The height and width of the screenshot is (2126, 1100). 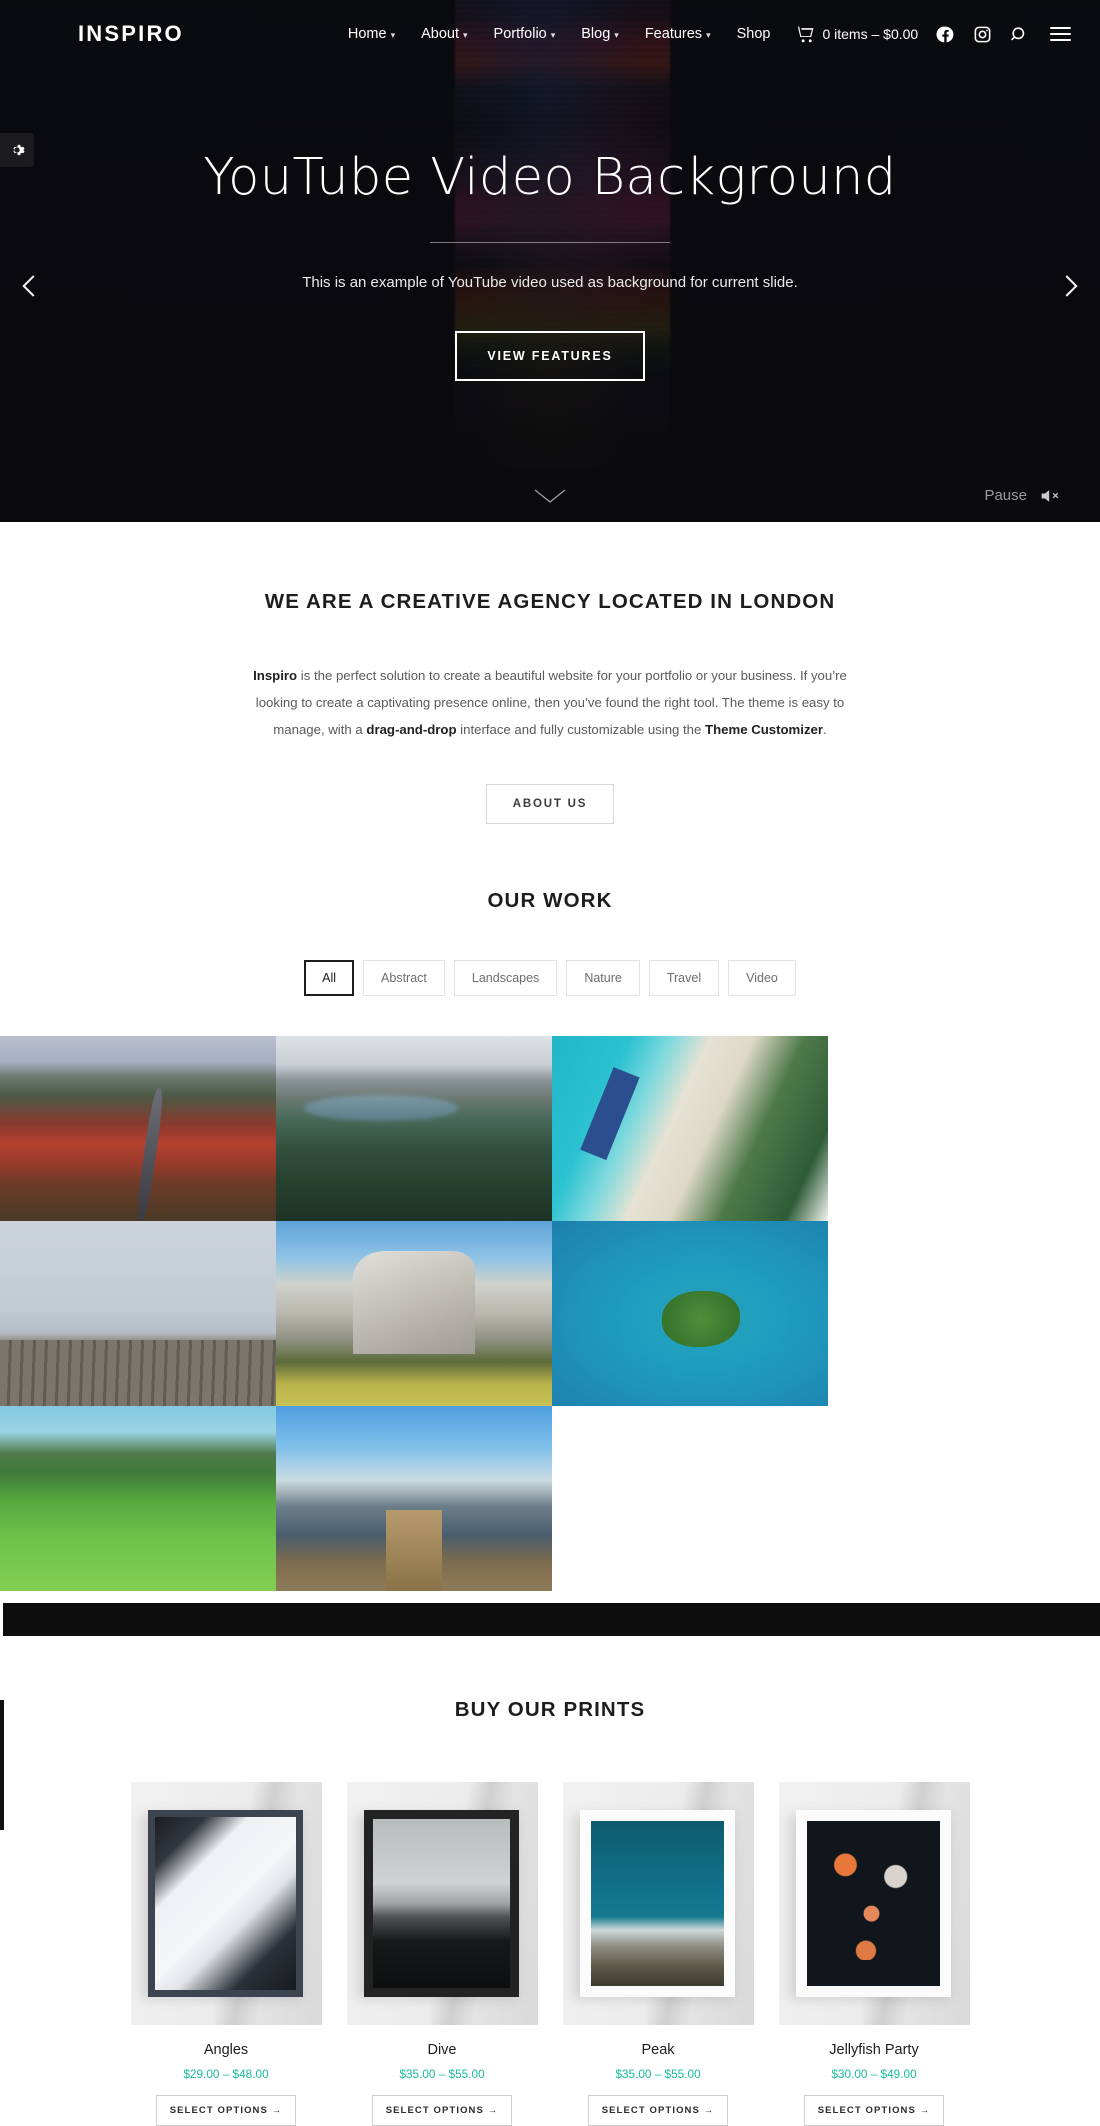 What do you see at coordinates (764, 730) in the screenshot?
I see `intro-bold-theme-customizer: Theme Customizer` at bounding box center [764, 730].